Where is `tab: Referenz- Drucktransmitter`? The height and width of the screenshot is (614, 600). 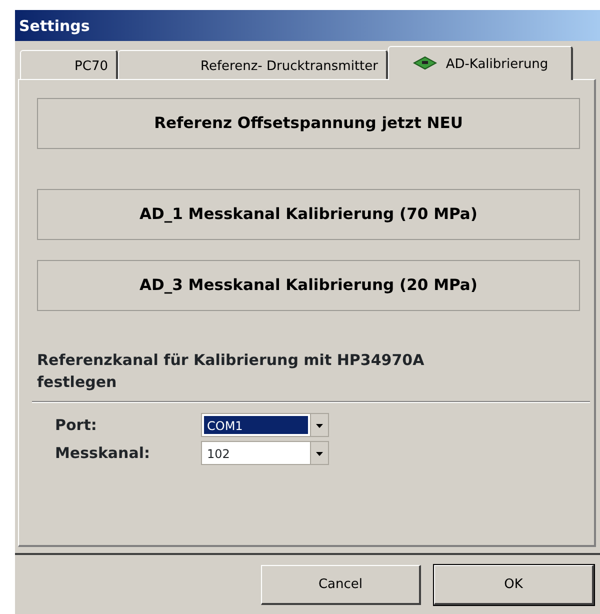 tab: Referenz- Drucktransmitter is located at coordinates (253, 64).